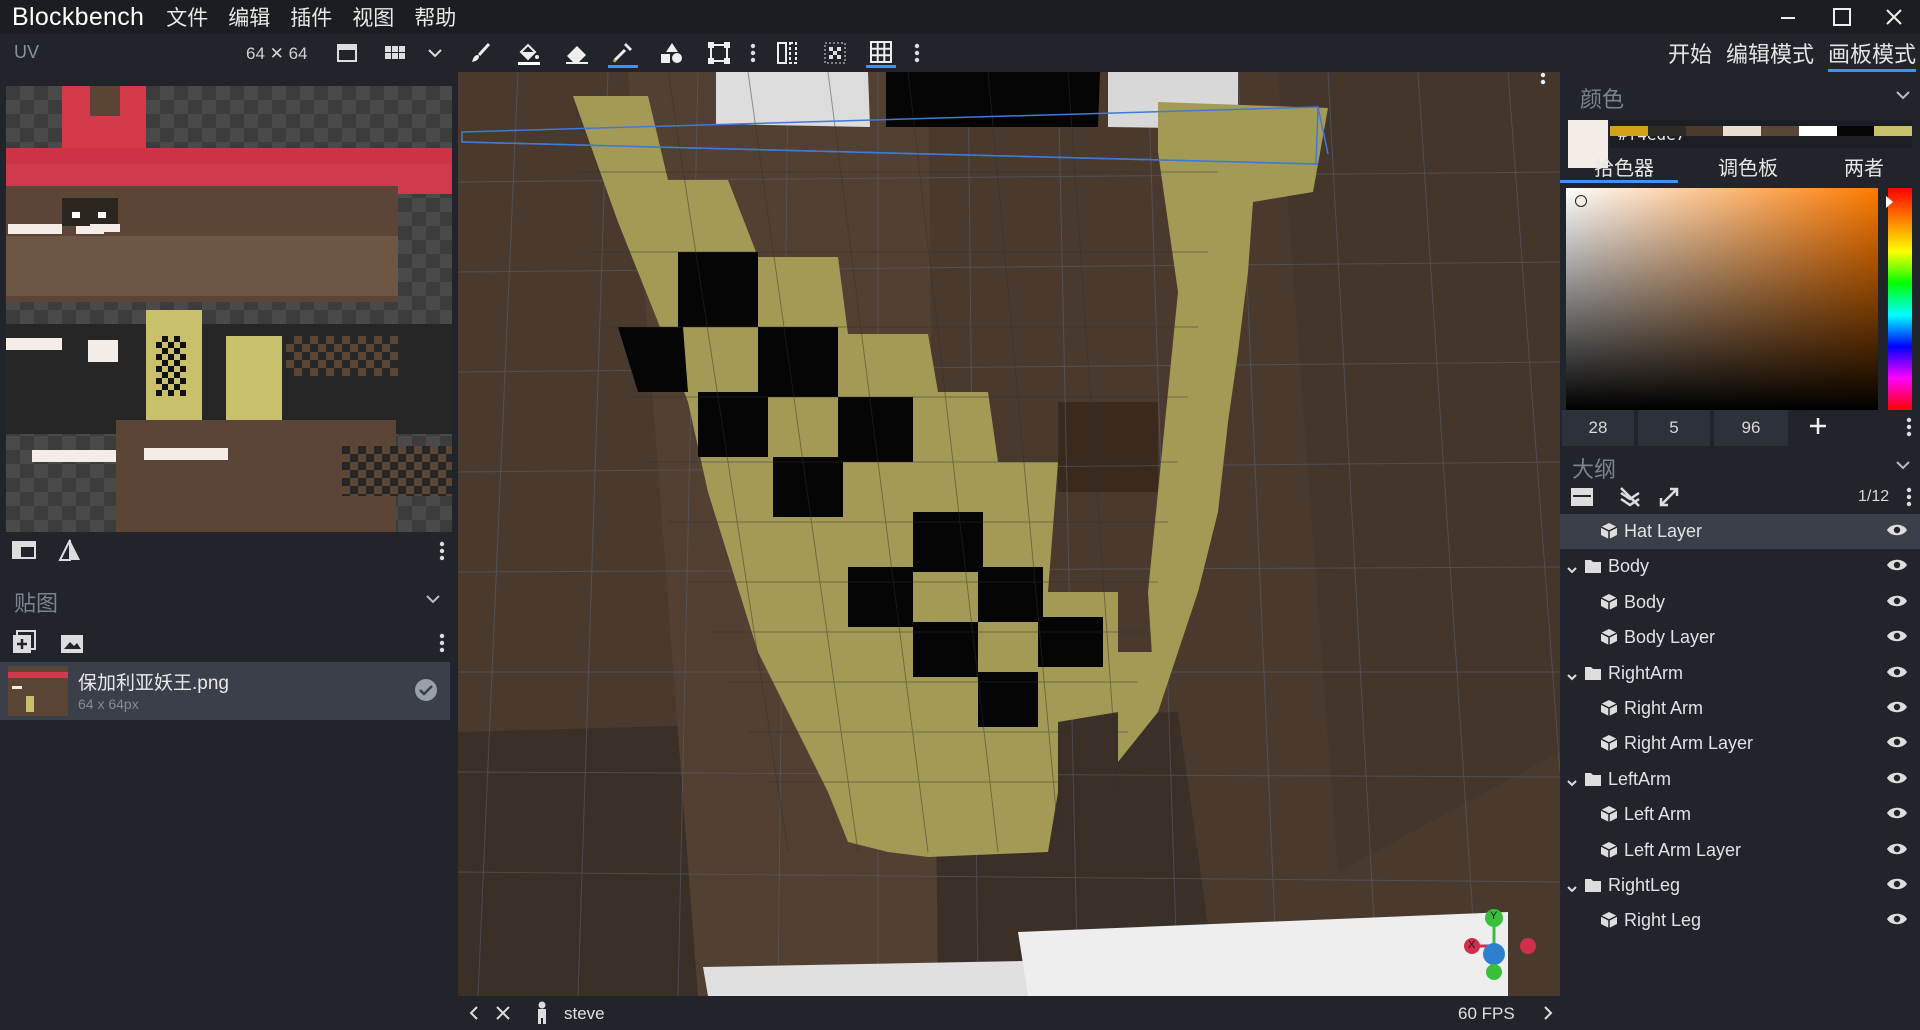 The width and height of the screenshot is (1920, 1030). Describe the element at coordinates (1722, 299) in the screenshot. I see `saturation-value-picker` at that location.